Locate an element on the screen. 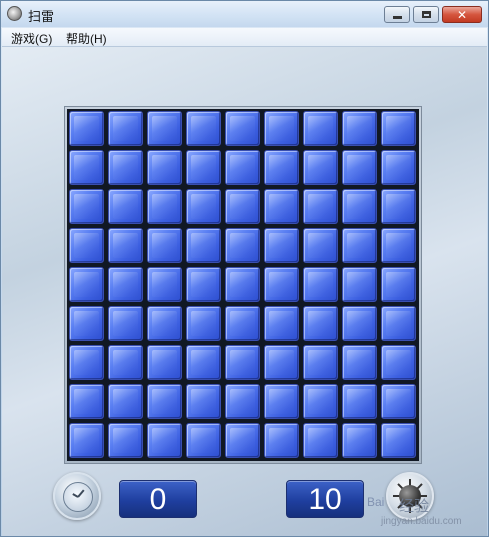 This screenshot has width=489, height=537. maximize-button is located at coordinates (426, 14).